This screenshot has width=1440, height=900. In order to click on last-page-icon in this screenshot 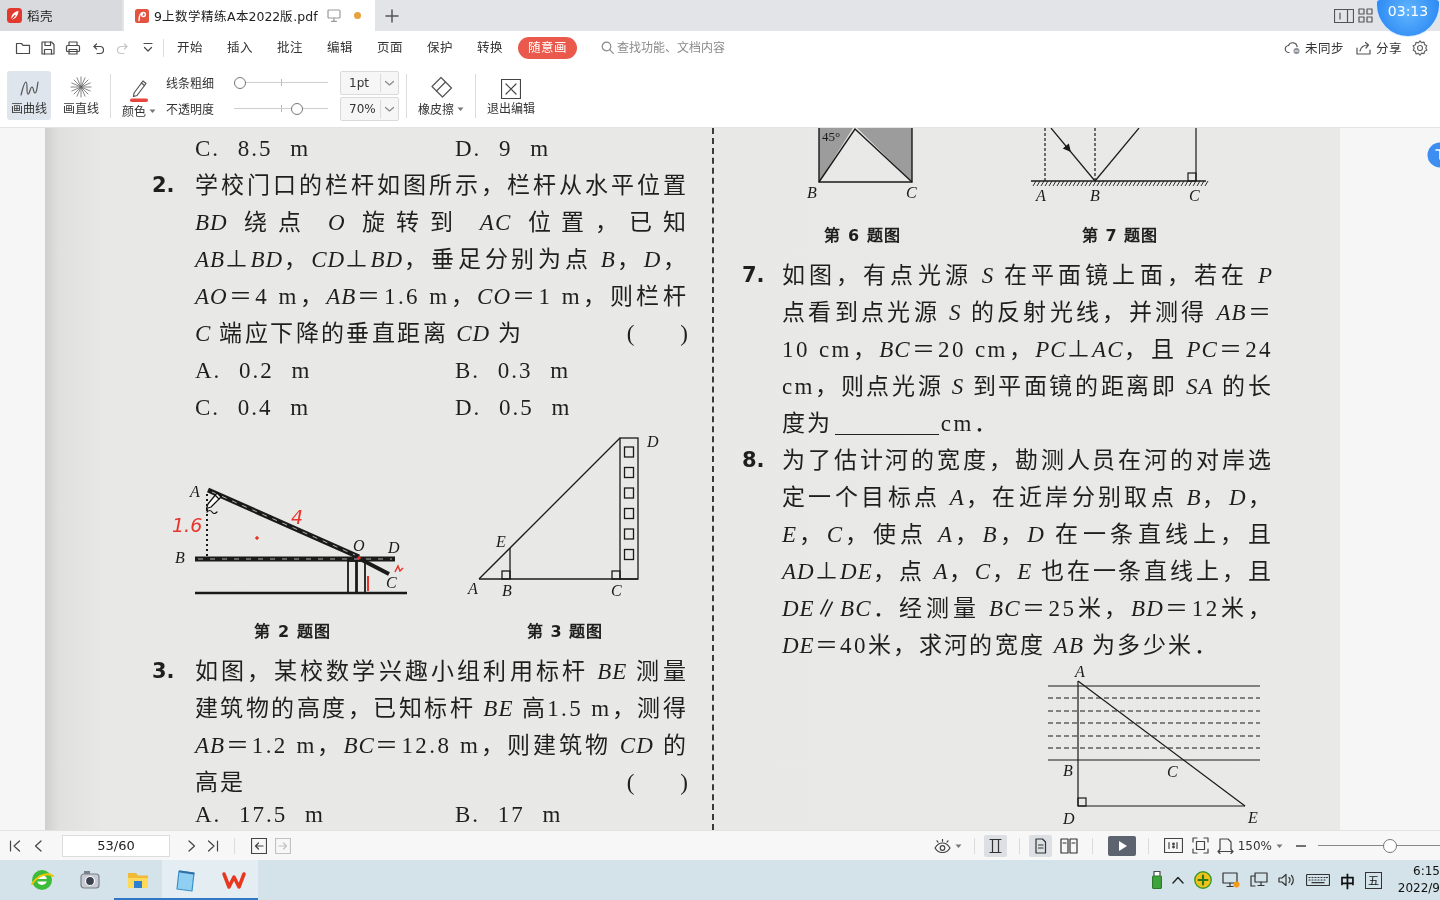, I will do `click(213, 845)`.